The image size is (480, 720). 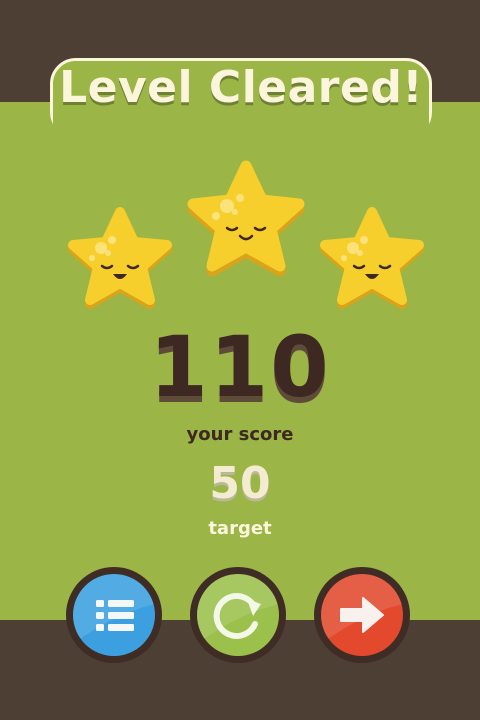 I want to click on arrow-right-icon, so click(x=362, y=615).